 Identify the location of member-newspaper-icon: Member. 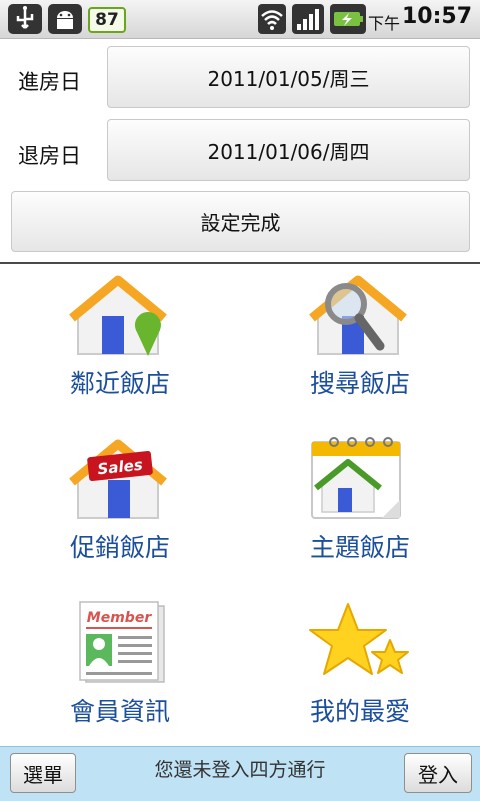
(122, 642).